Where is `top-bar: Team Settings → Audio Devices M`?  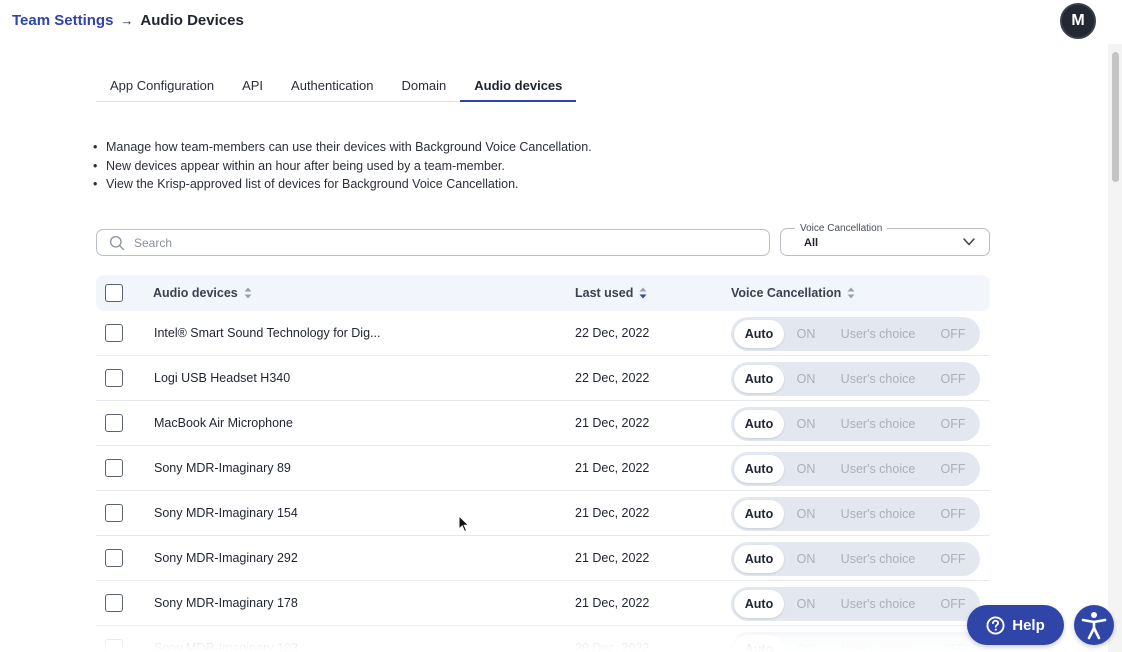
top-bar: Team Settings → Audio Devices M is located at coordinates (561, 22).